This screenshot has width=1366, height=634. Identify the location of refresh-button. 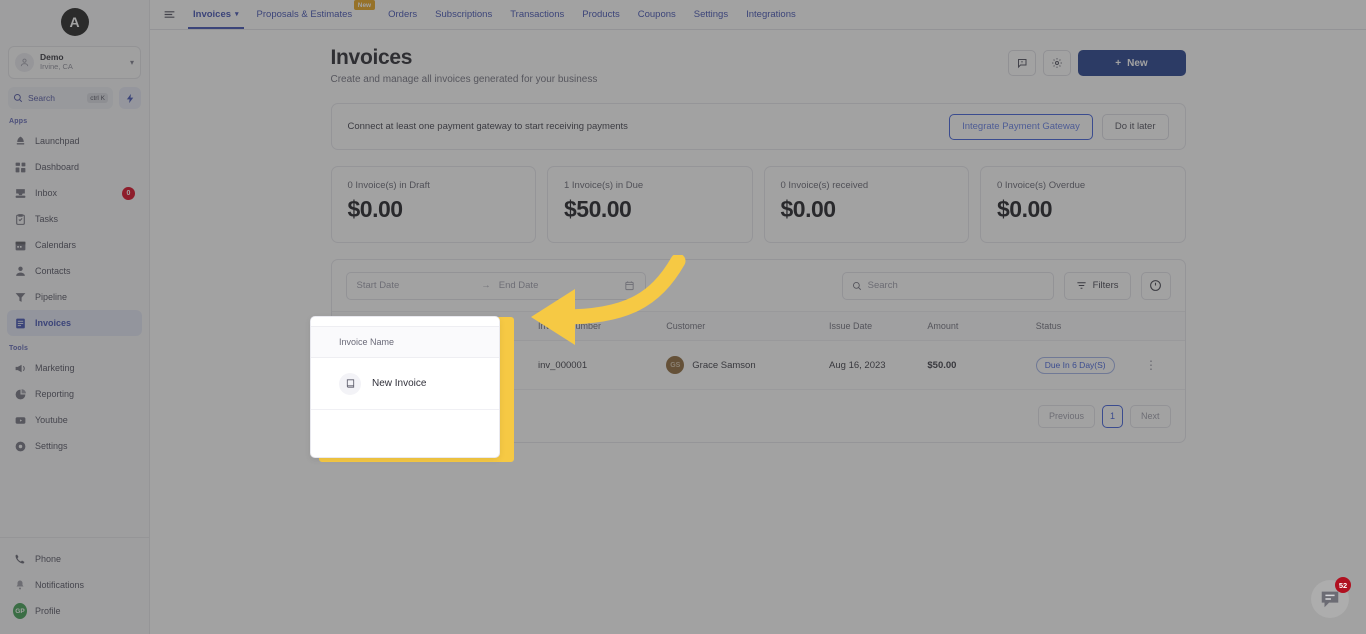
(1155, 285).